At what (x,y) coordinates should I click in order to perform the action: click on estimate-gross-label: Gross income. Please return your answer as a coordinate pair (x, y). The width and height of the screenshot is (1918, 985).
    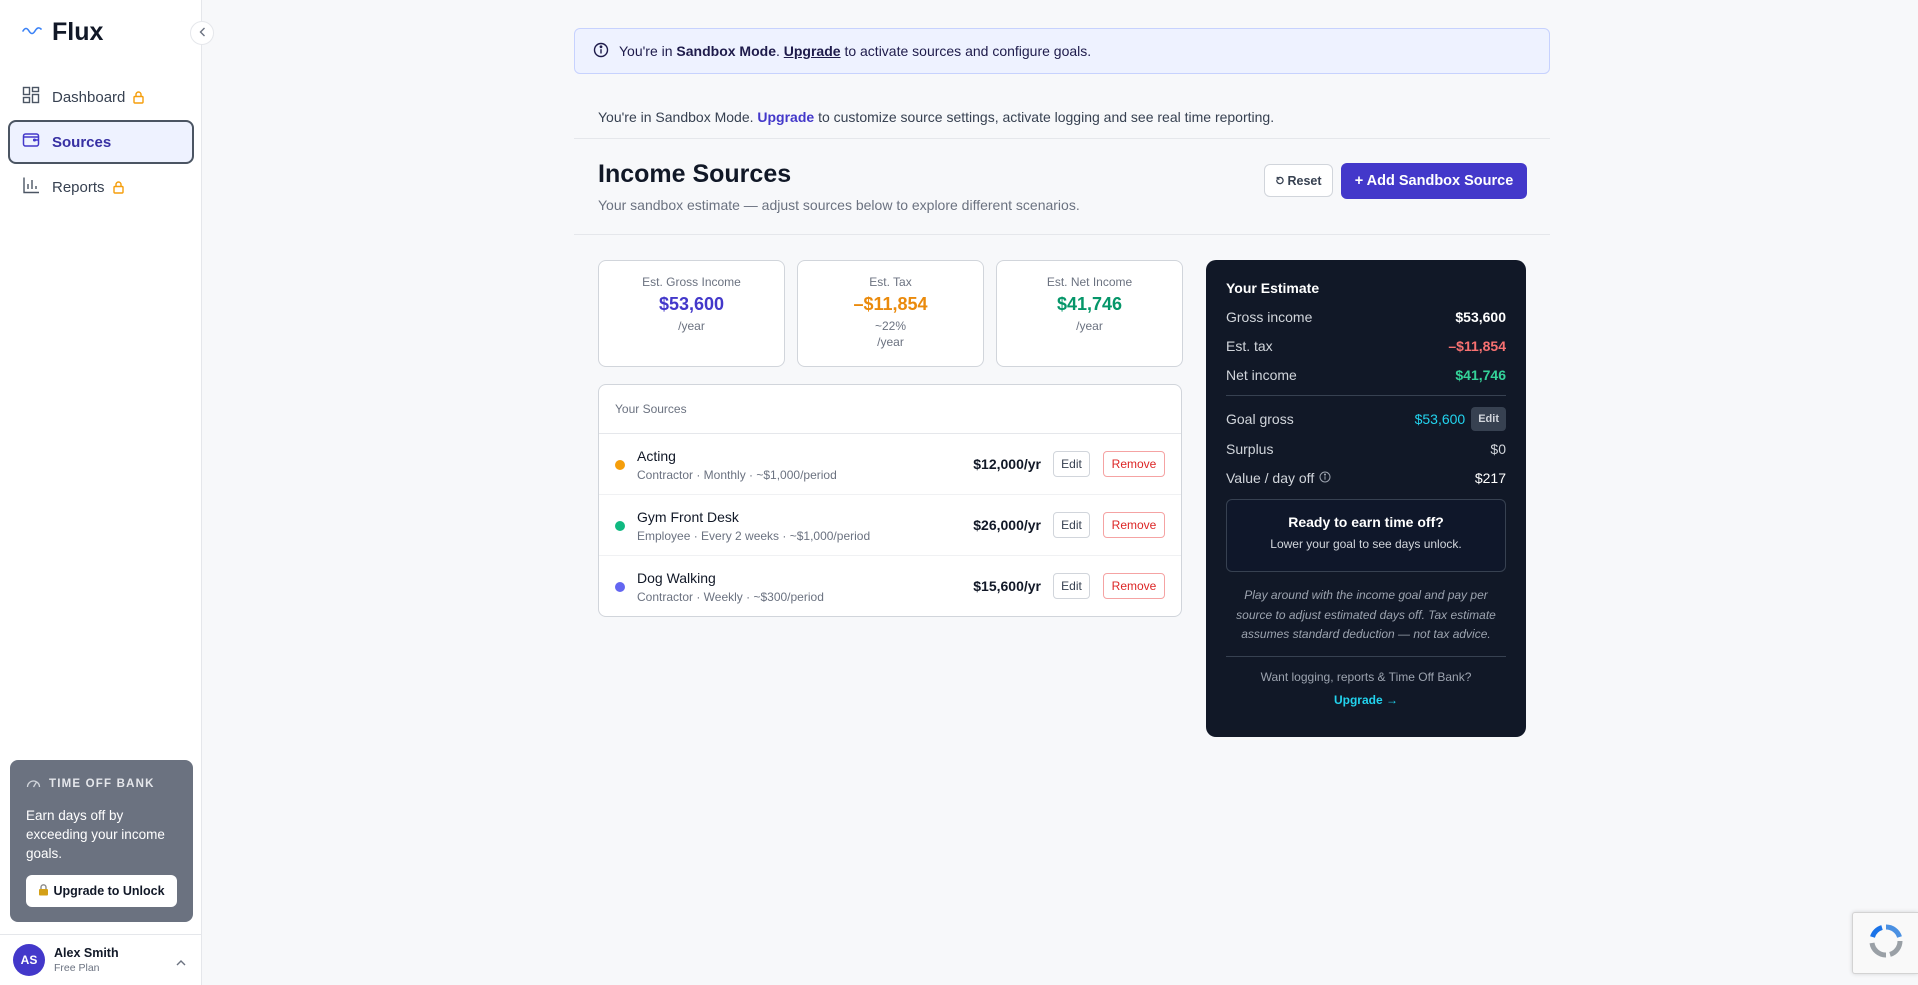
    Looking at the image, I should click on (1269, 317).